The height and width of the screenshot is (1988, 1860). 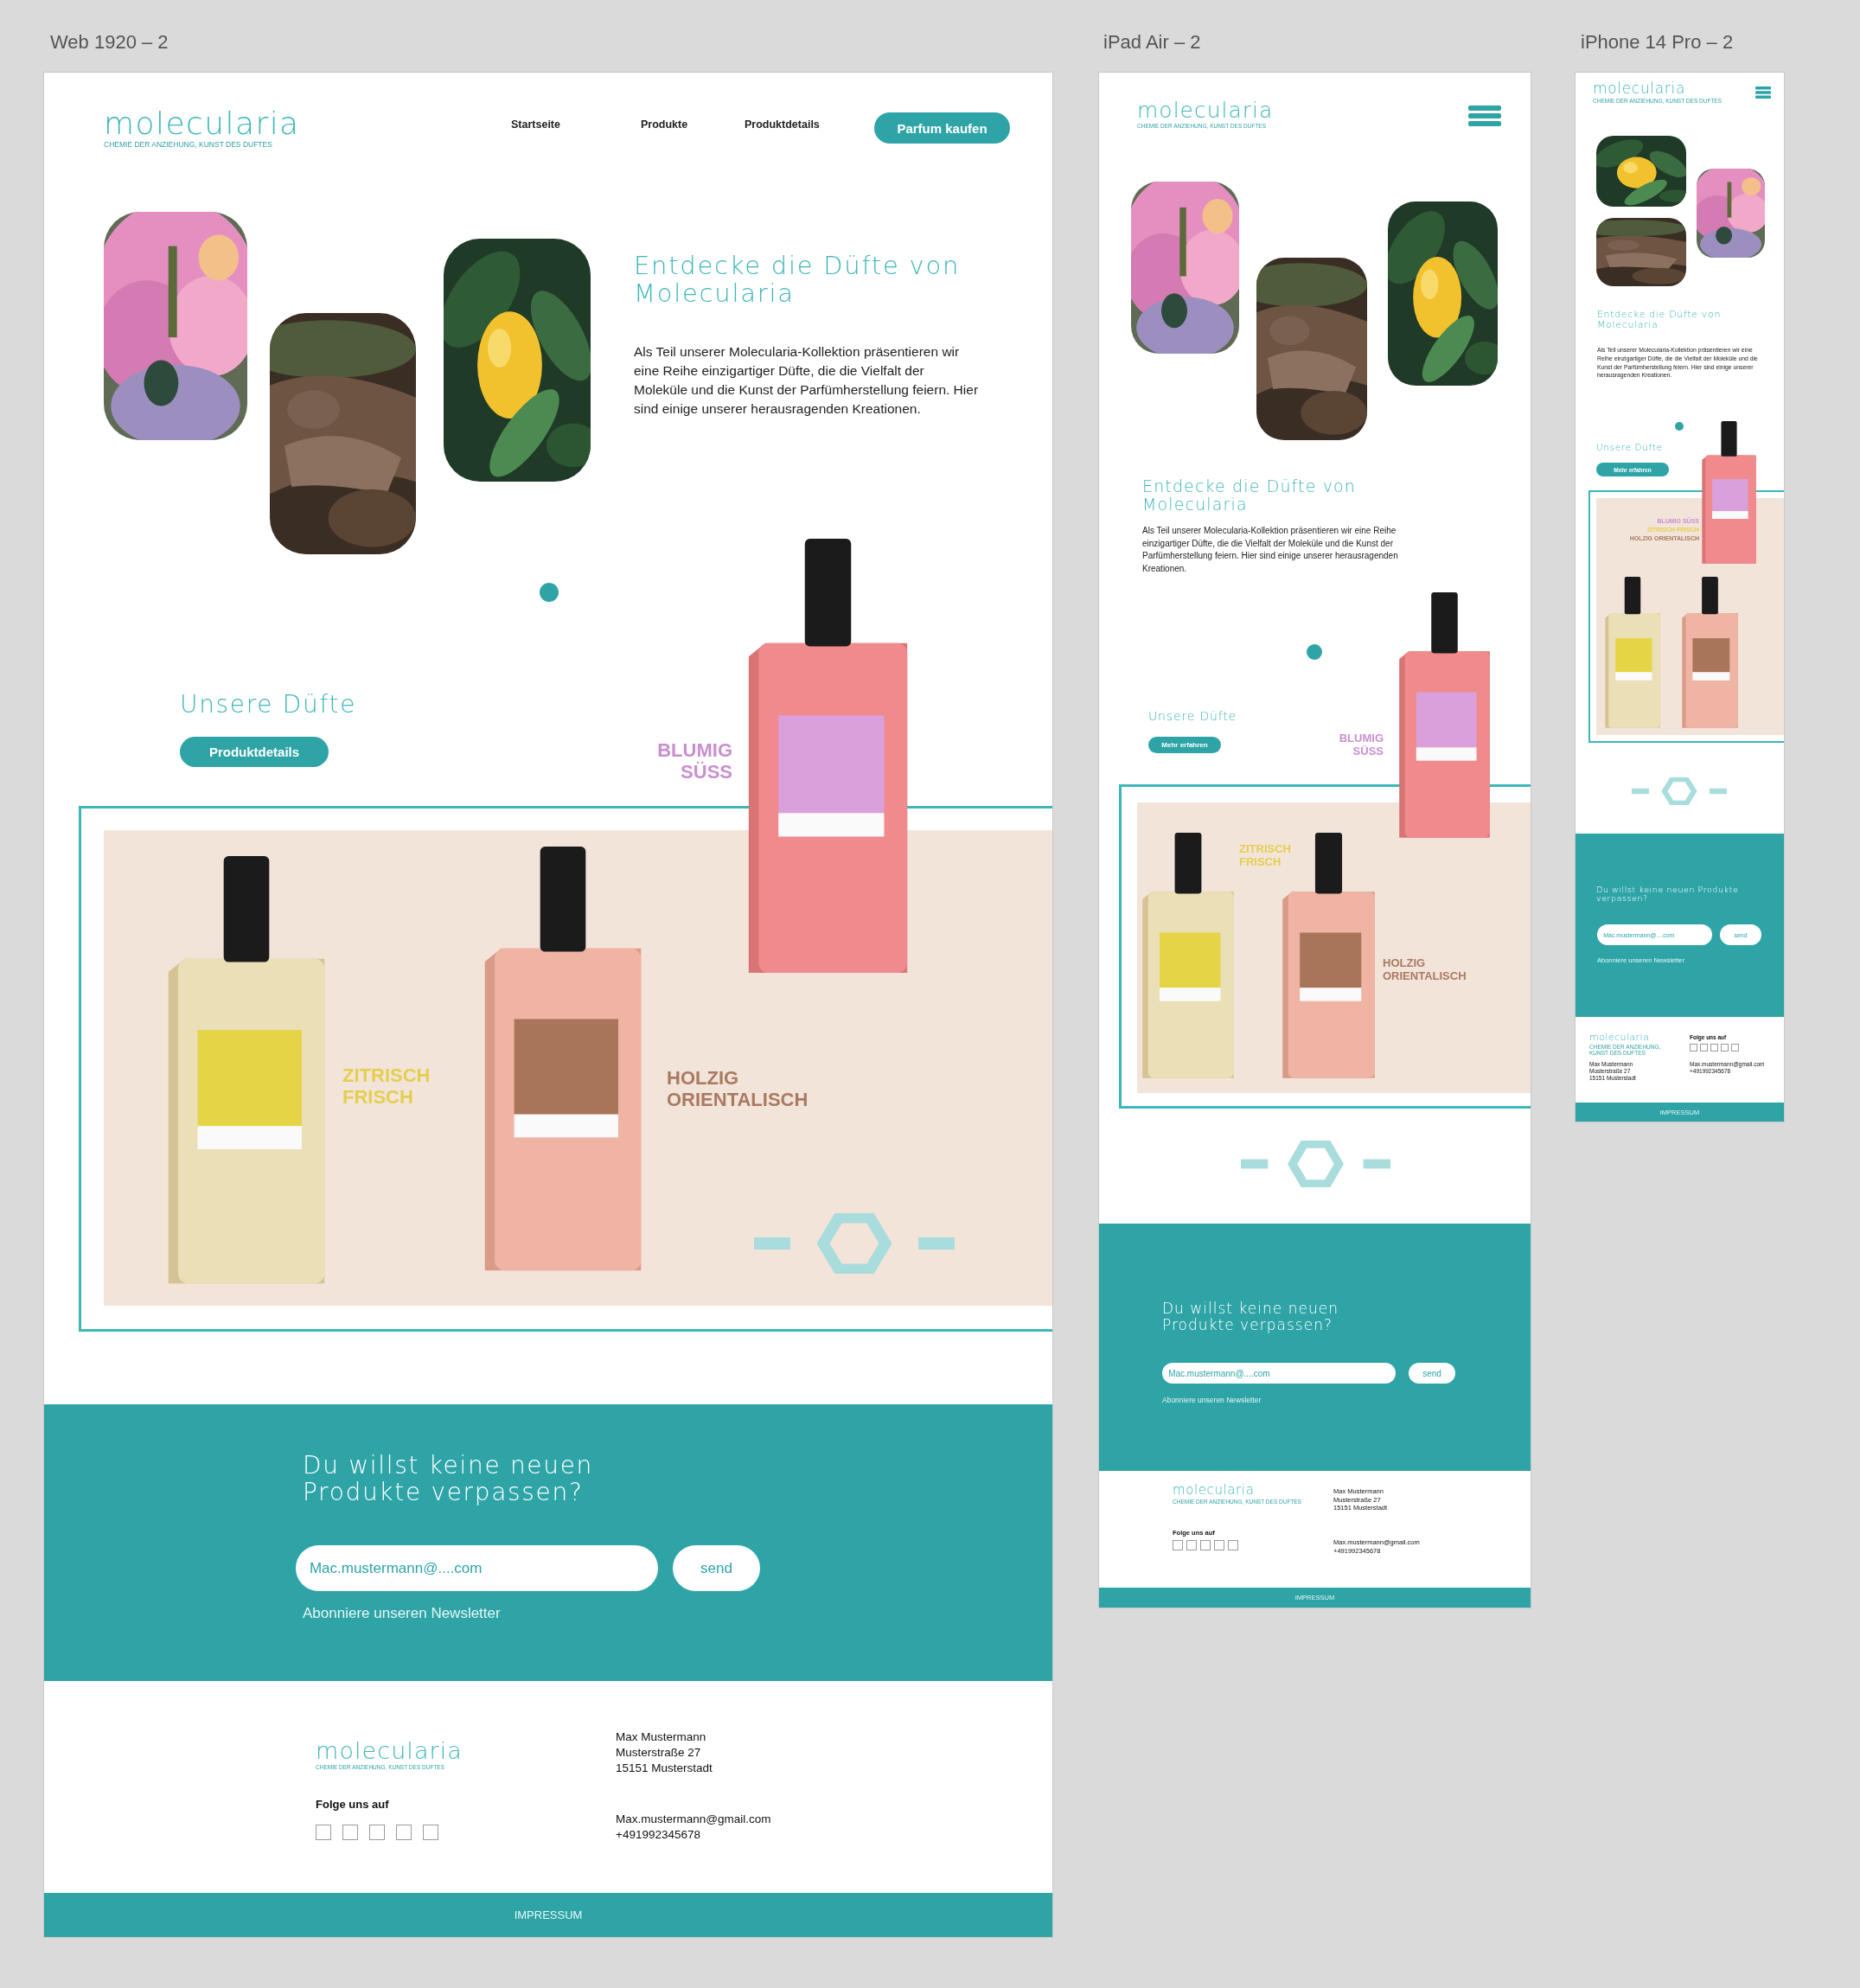 What do you see at coordinates (535, 124) in the screenshot?
I see `nav-link: Startseite` at bounding box center [535, 124].